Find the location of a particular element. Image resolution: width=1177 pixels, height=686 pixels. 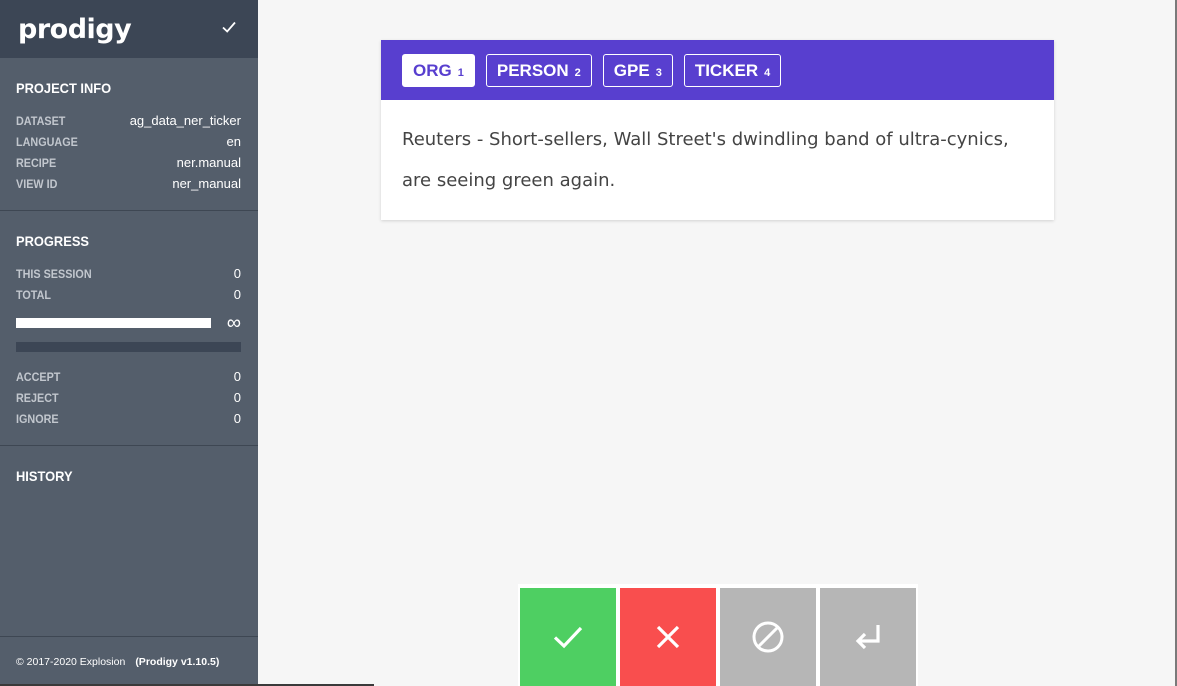

ban-icon is located at coordinates (768, 637).